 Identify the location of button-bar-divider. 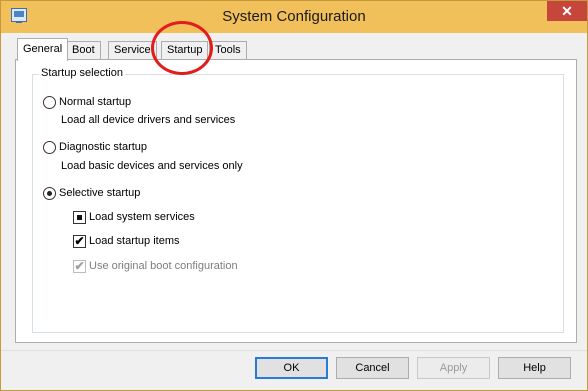
(294, 350).